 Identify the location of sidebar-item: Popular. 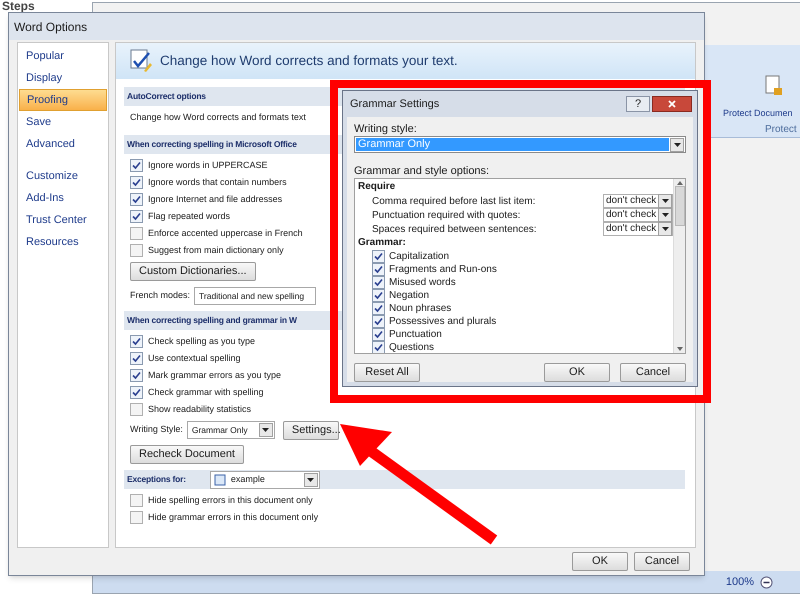
(63, 56).